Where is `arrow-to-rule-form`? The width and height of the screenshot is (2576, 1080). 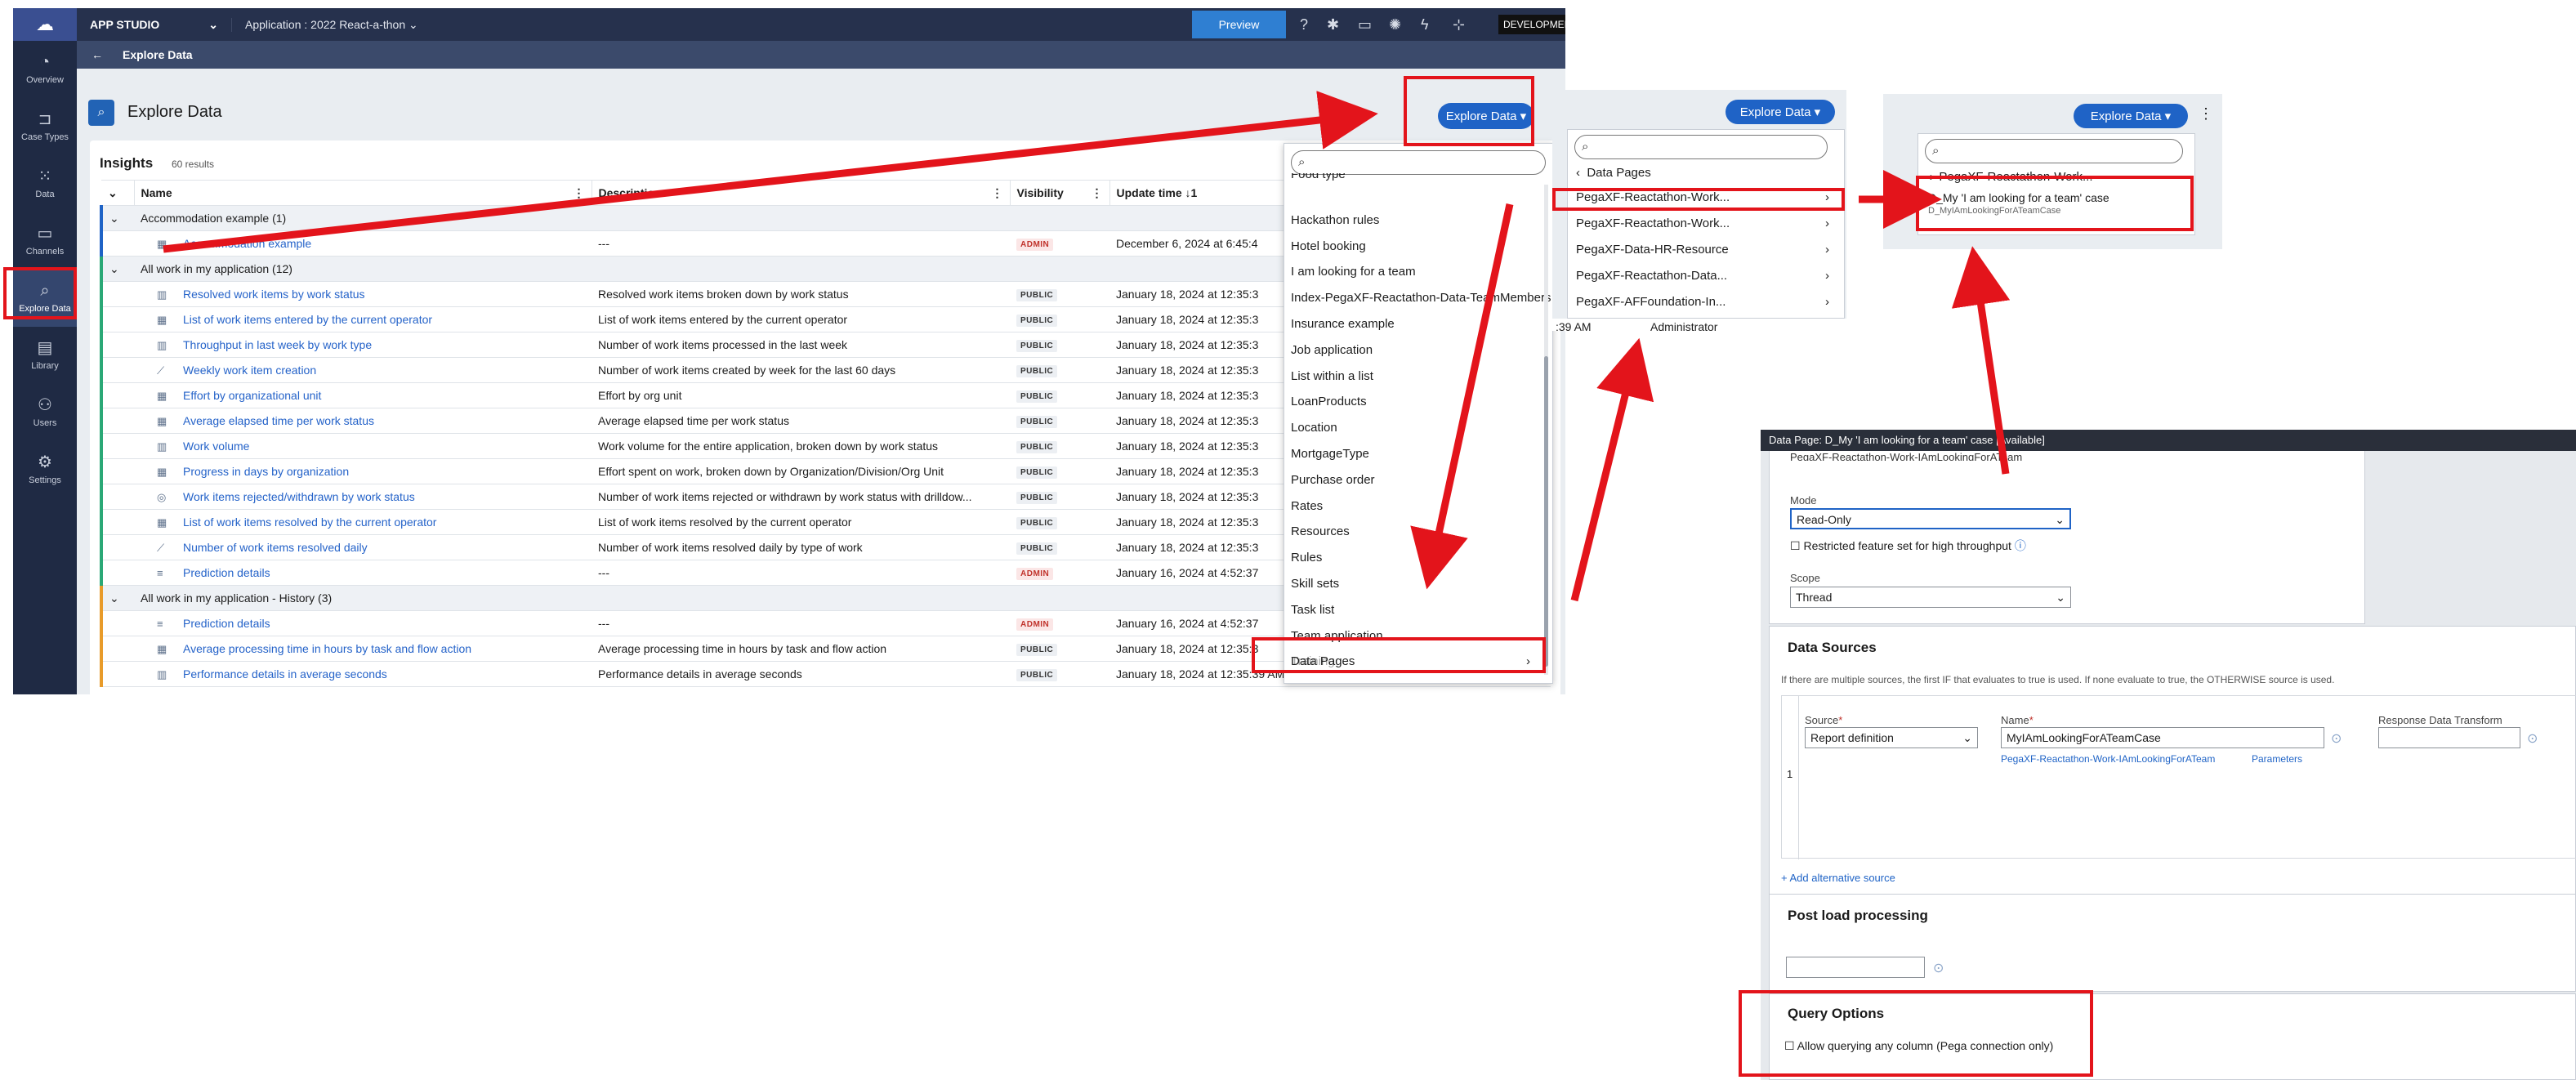
arrow-to-rule-form is located at coordinates (1981, 360).